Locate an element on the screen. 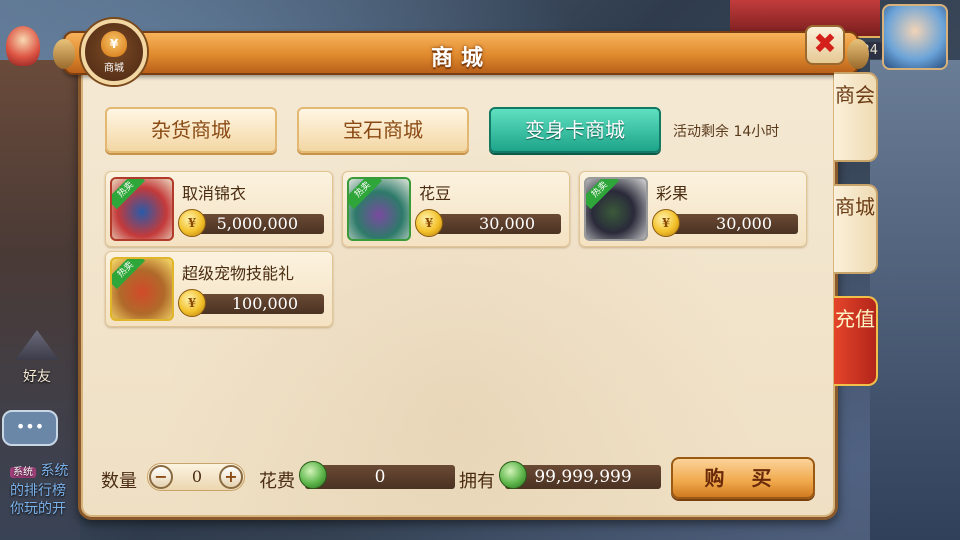 This screenshot has height=540, width=960. side-tab-shop: 商城 is located at coordinates (856, 229).